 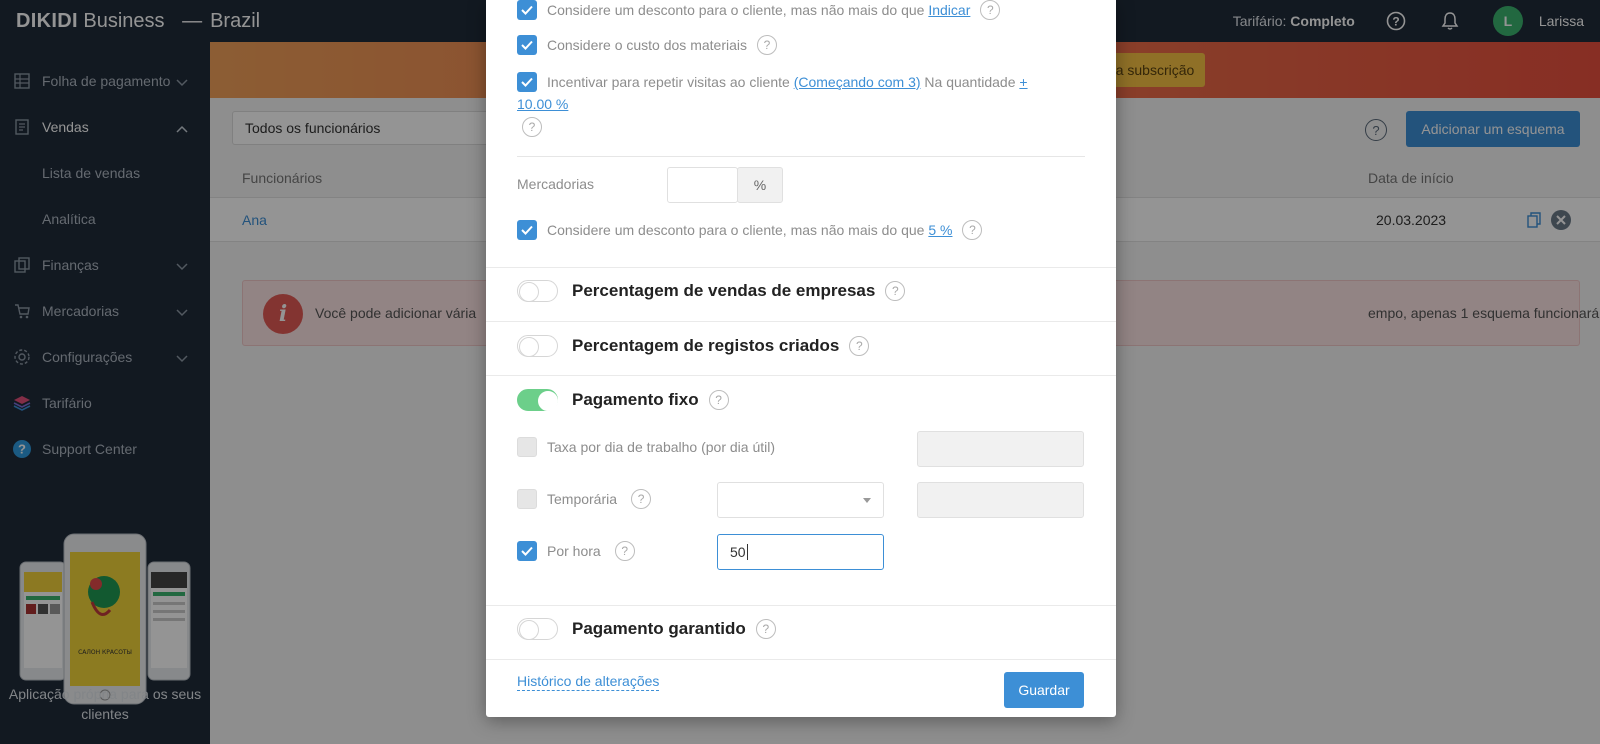 I want to click on rate-per-day-label: Taxa por dia de trabalho (por dia útil), so click(x=661, y=447).